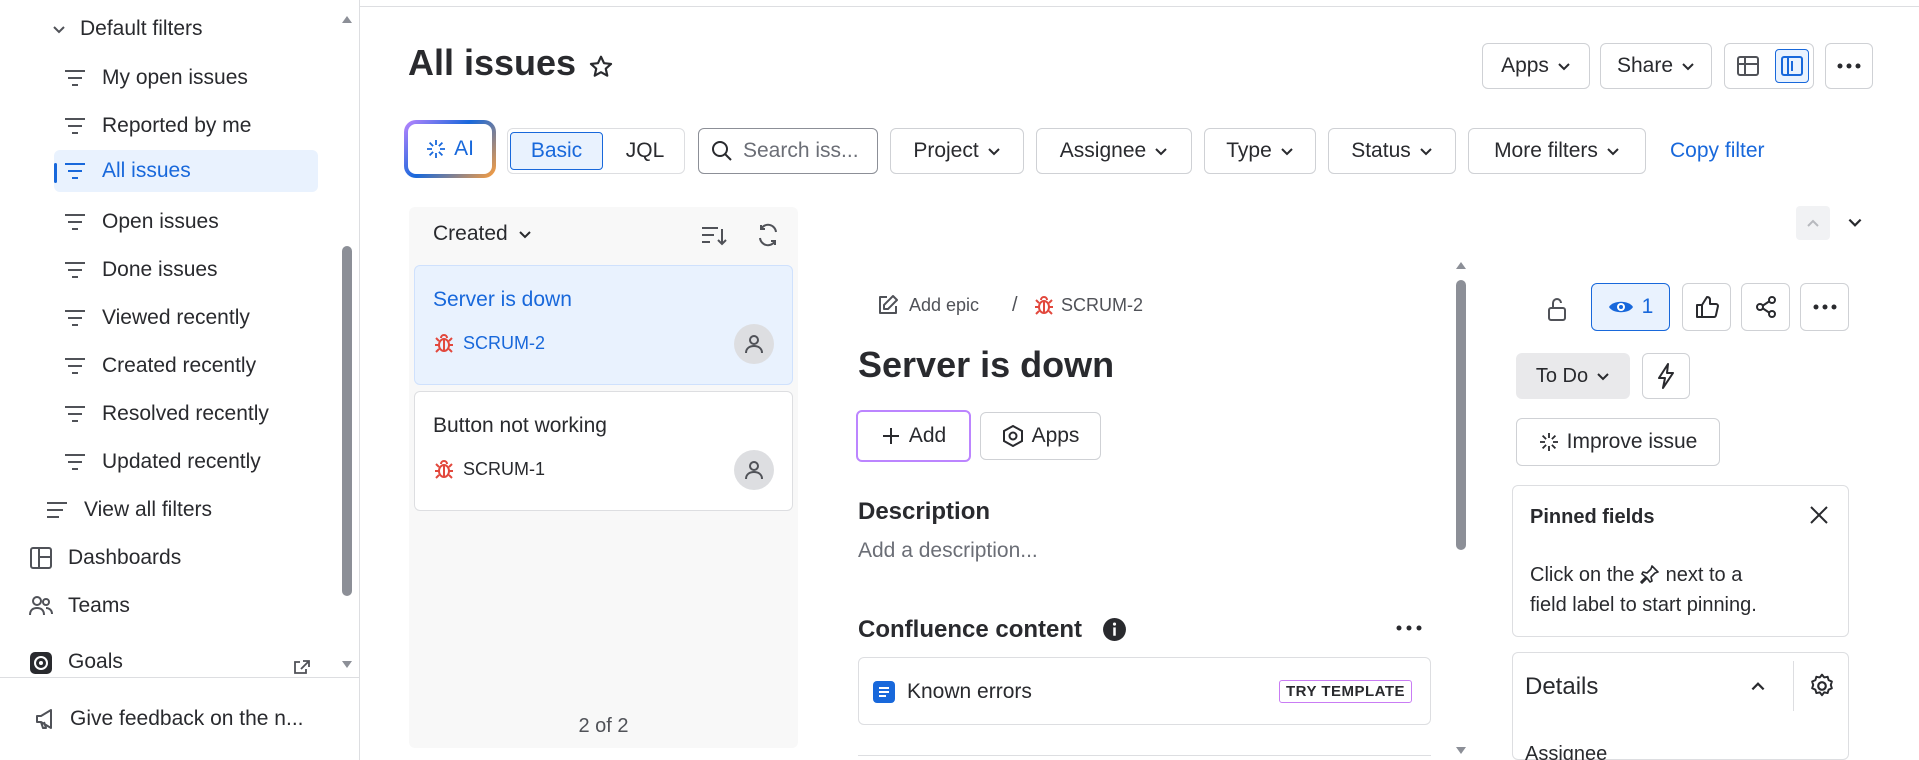 The height and width of the screenshot is (760, 1919). Describe the element at coordinates (41, 662) in the screenshot. I see `goals-icon` at that location.